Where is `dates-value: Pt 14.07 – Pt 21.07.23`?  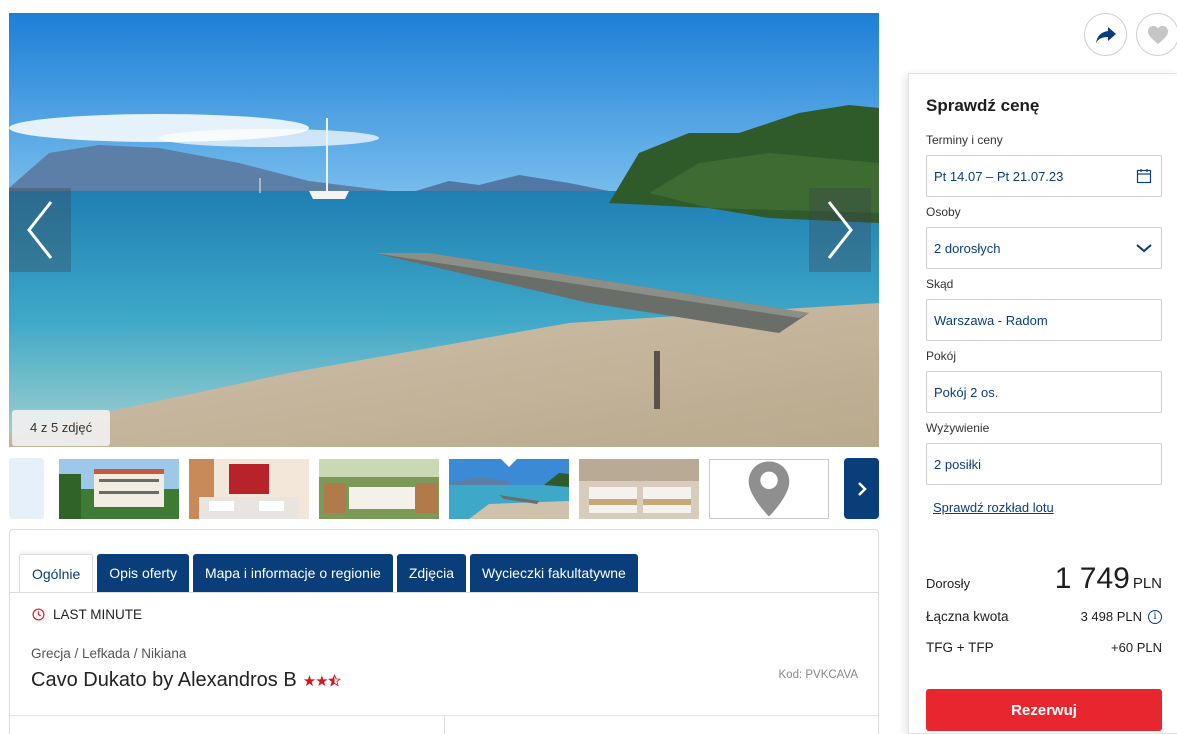
dates-value: Pt 14.07 – Pt 21.07.23 is located at coordinates (999, 176).